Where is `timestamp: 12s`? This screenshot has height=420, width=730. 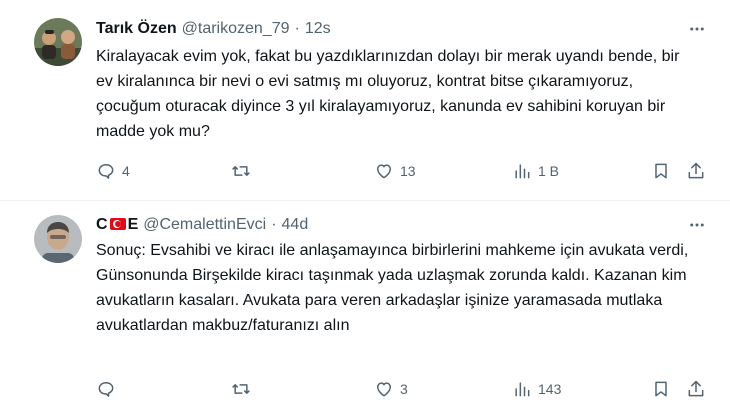
timestamp: 12s is located at coordinates (318, 29).